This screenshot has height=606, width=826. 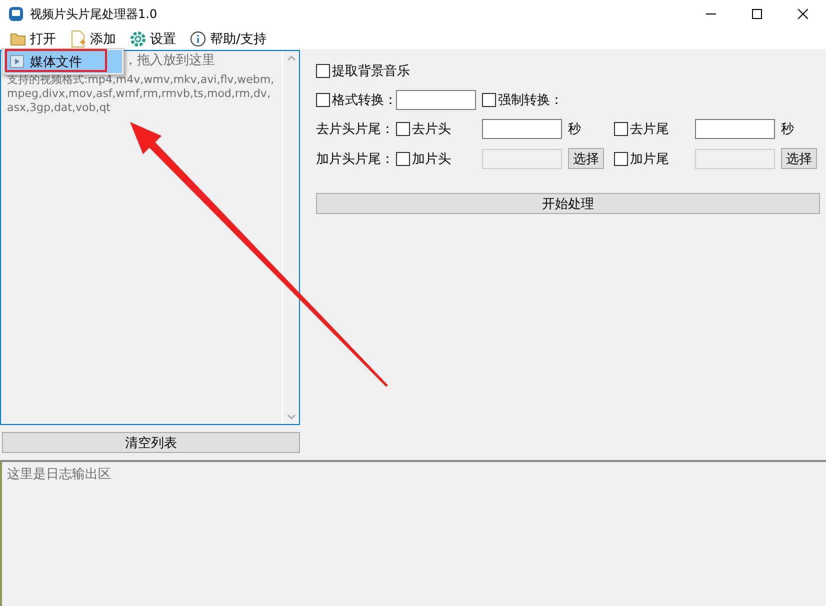 What do you see at coordinates (641, 129) in the screenshot?
I see `checkbox: 去片尾` at bounding box center [641, 129].